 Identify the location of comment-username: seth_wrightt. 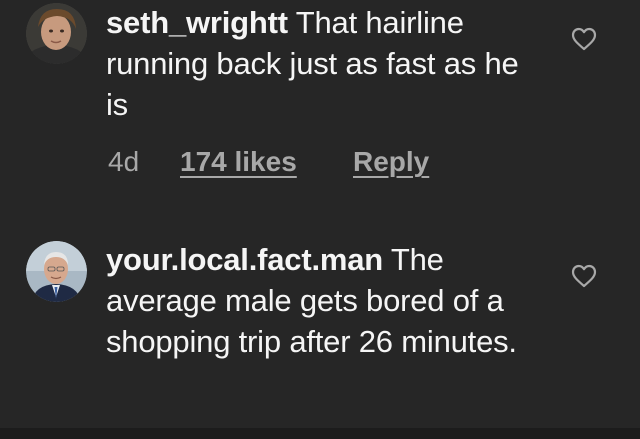
(197, 22).